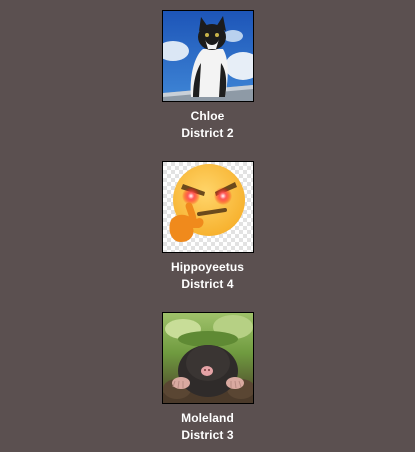 The image size is (415, 452). I want to click on tribute-avatar-moleland, so click(207, 358).